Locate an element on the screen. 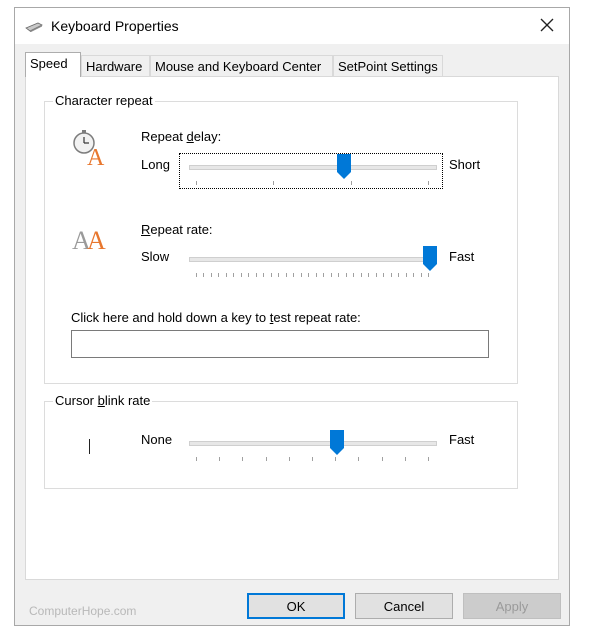 The image size is (590, 639). cursor-preview is located at coordinates (89, 446).